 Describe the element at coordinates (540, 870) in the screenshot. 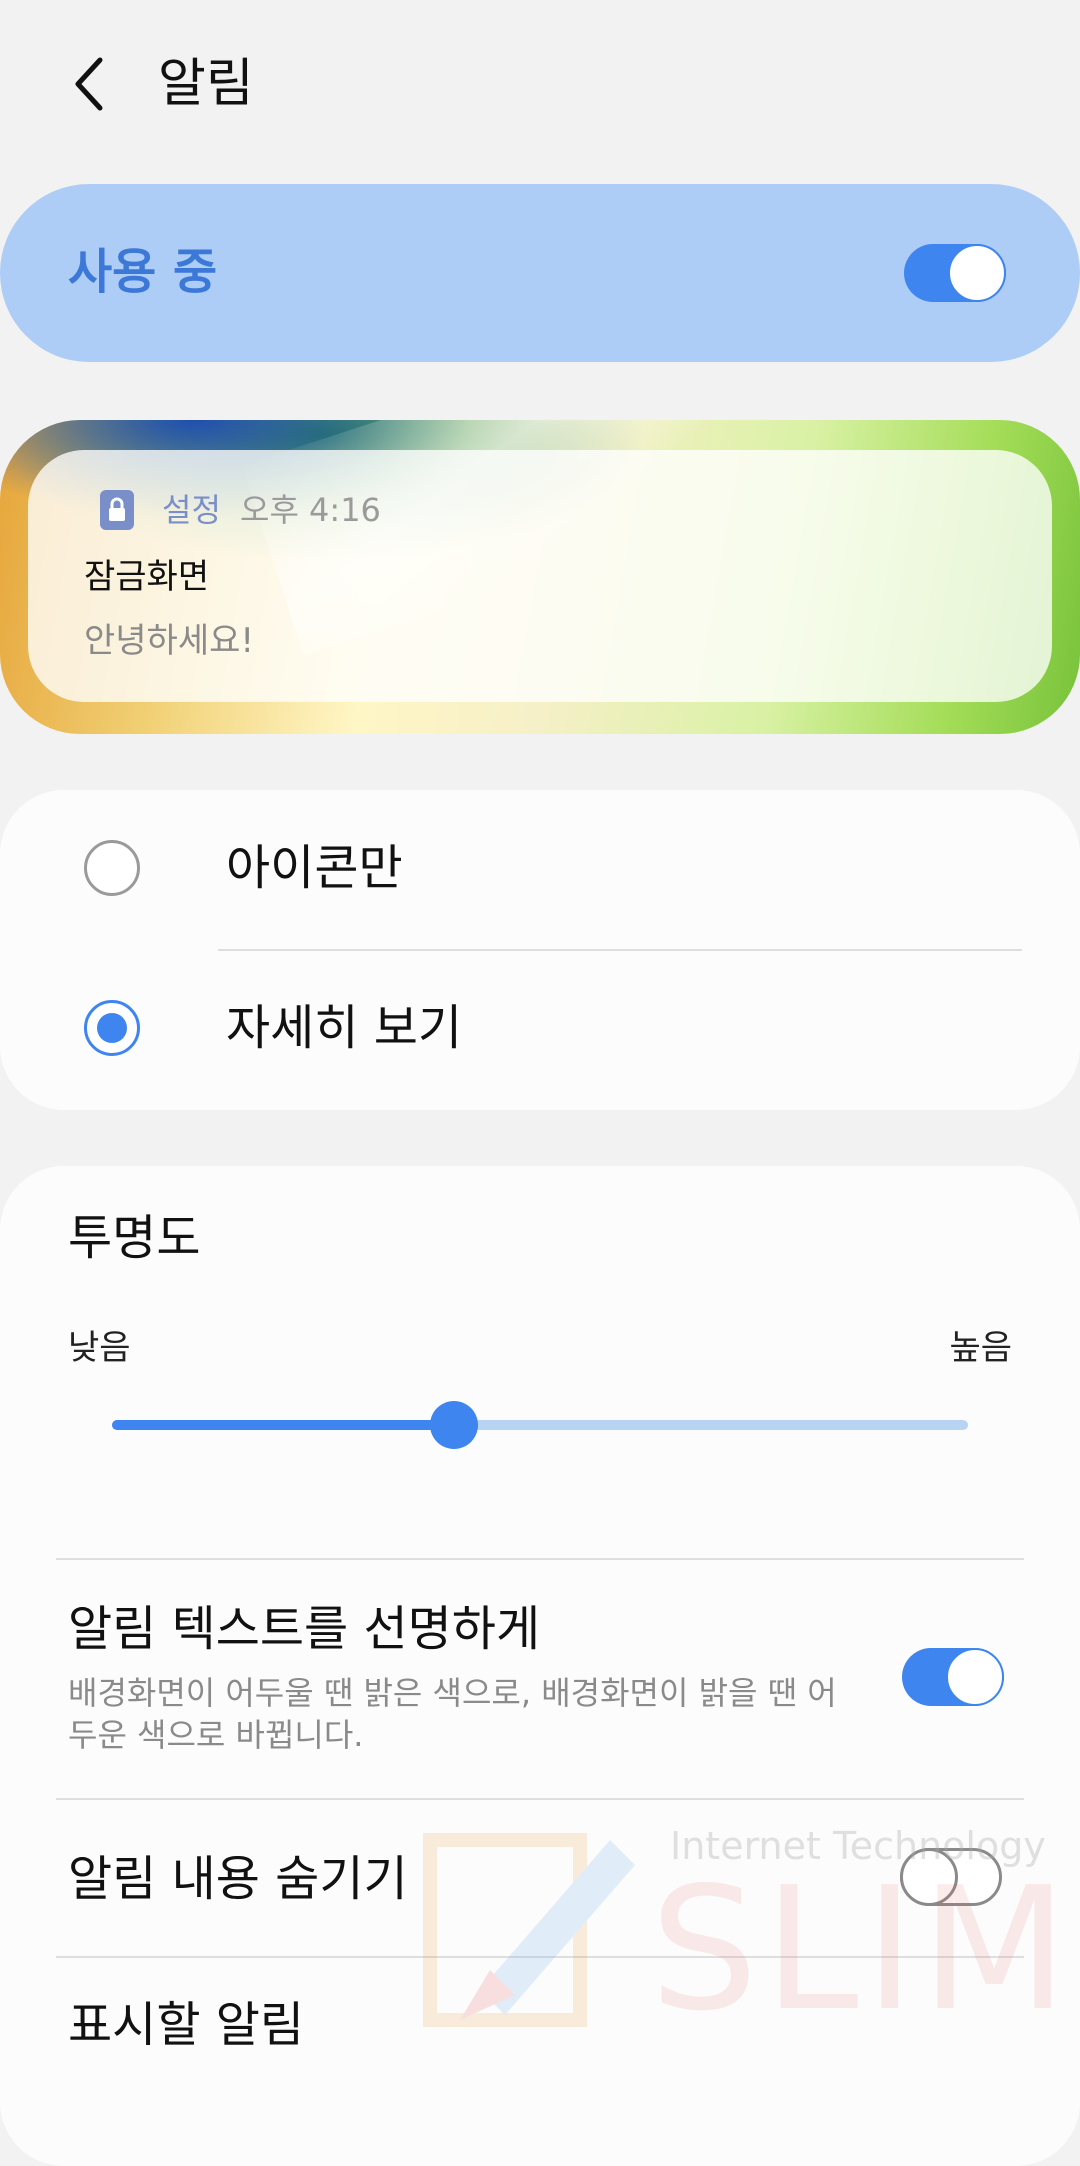

I see `option-icons-only: 아이콘만` at that location.